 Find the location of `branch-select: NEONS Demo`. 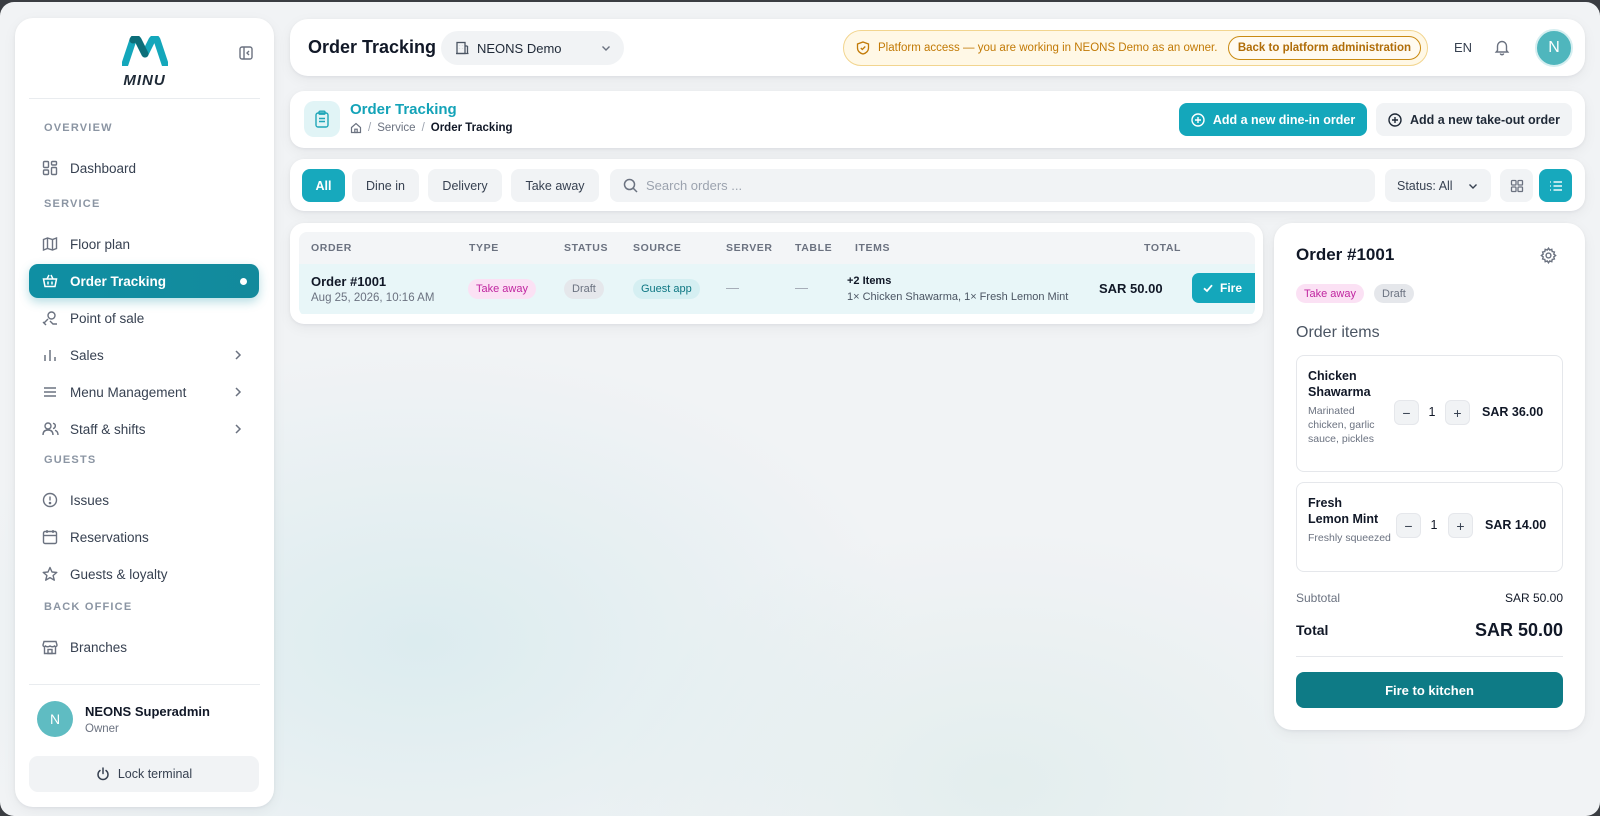

branch-select: NEONS Demo is located at coordinates (532, 48).